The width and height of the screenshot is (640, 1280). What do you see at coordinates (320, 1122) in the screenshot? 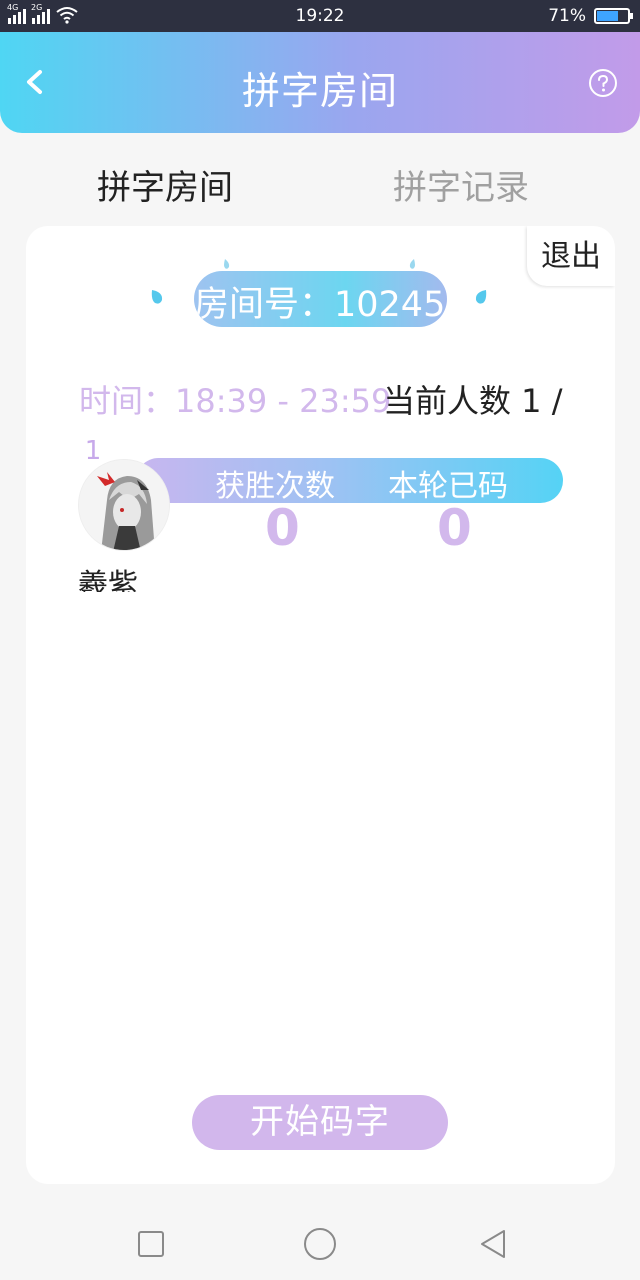
I see `start-typing-button: 开始码字` at bounding box center [320, 1122].